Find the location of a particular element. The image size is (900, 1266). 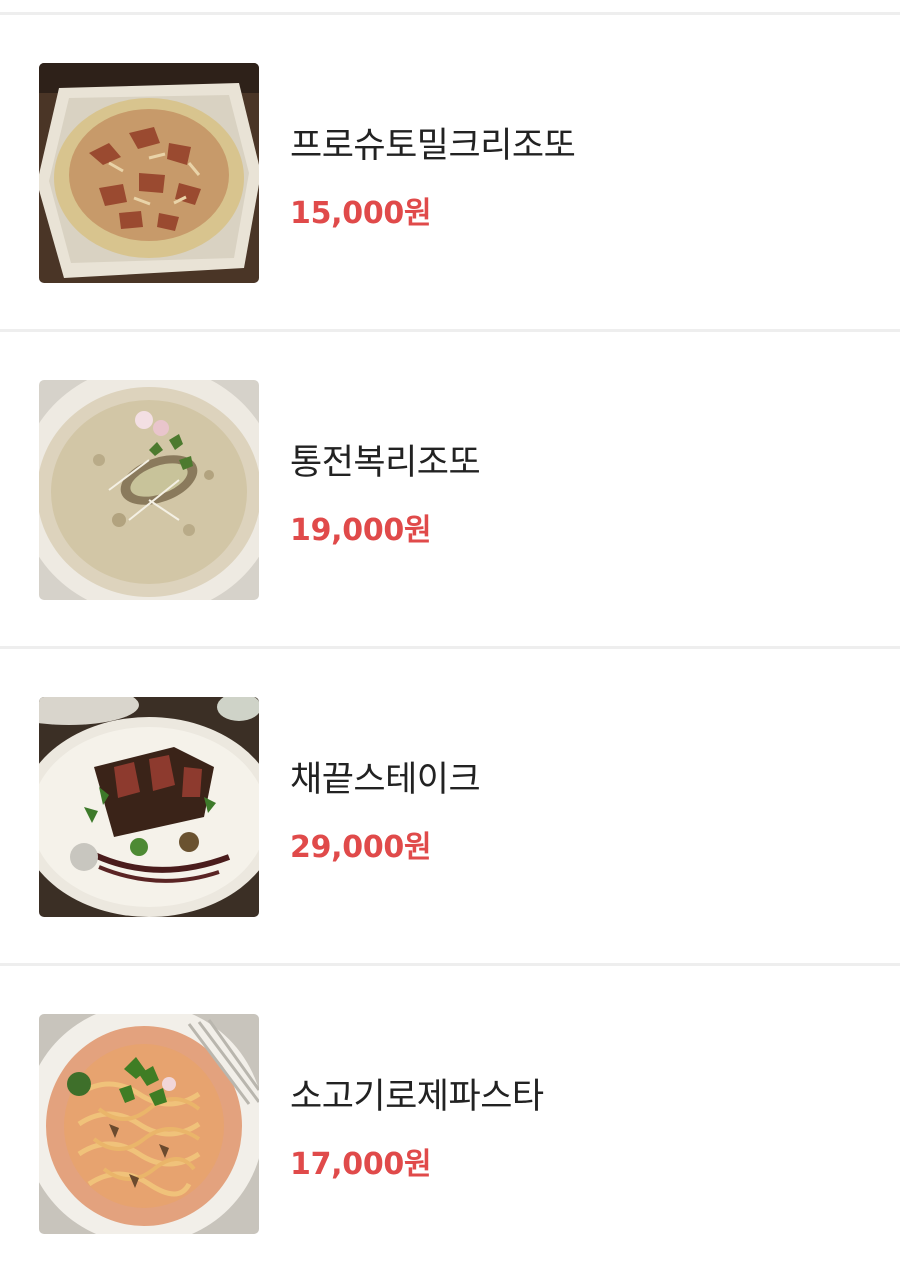

sirloin-steak-photo is located at coordinates (149, 807).